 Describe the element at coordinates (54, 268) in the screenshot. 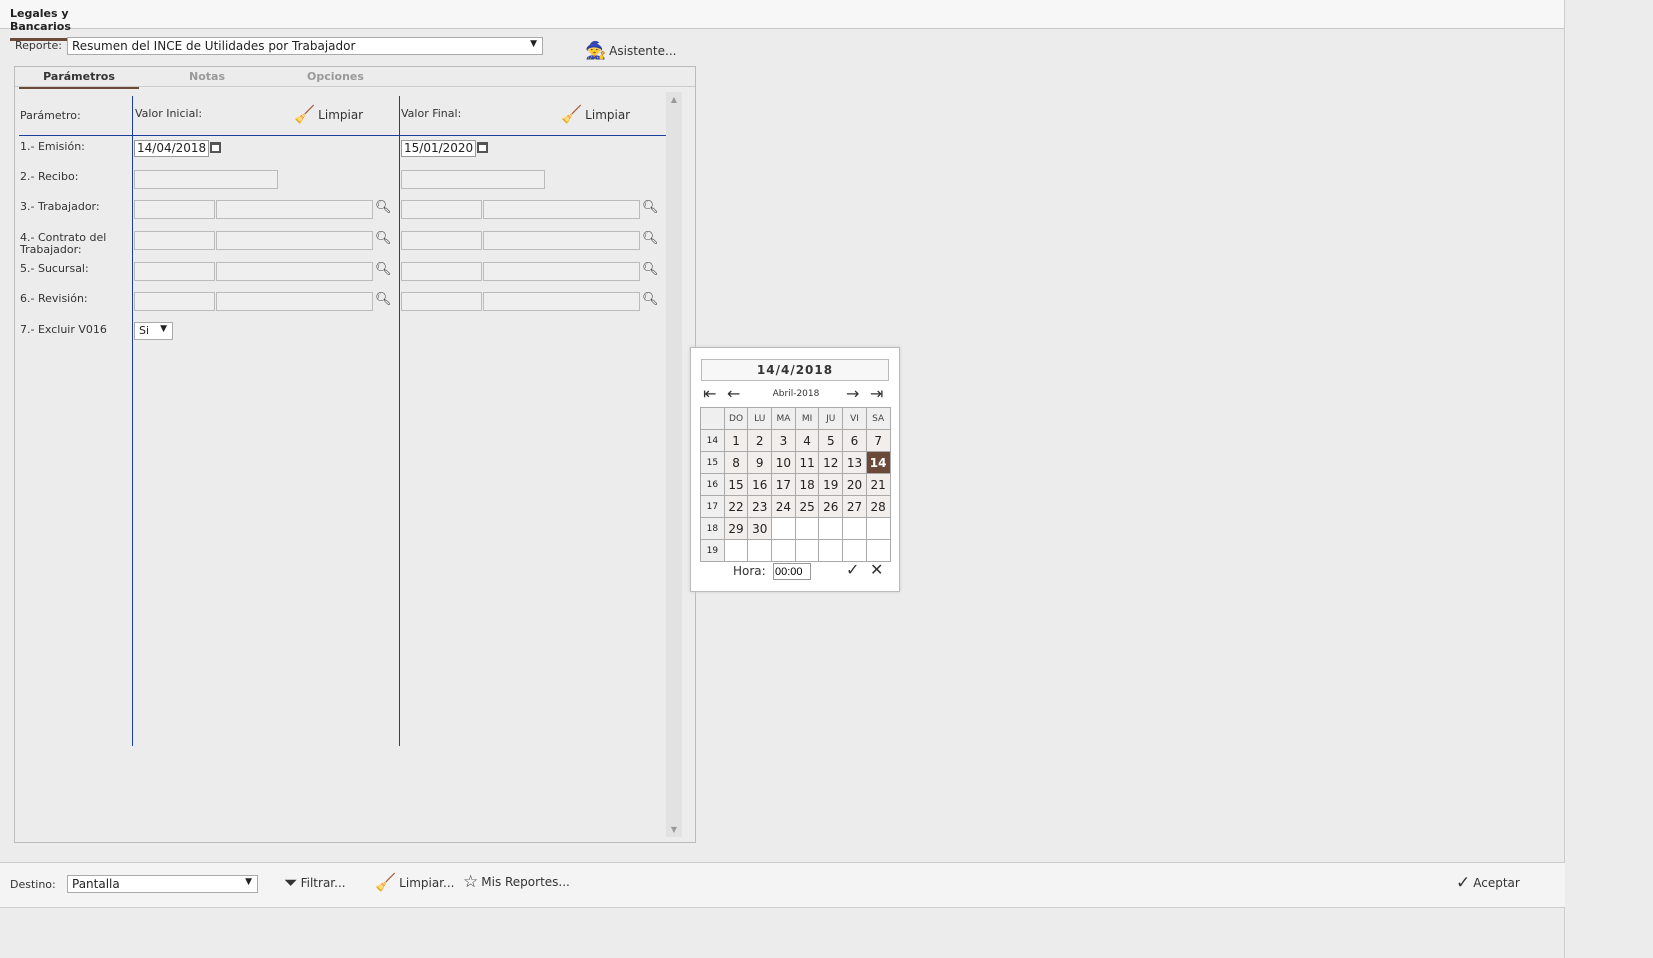

I see `param-label: 5.- Sucursal:` at that location.